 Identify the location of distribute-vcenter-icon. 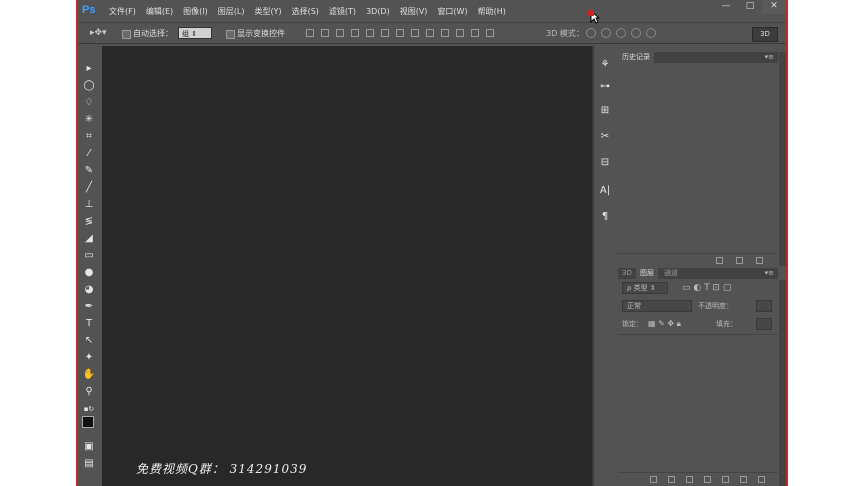
(415, 33).